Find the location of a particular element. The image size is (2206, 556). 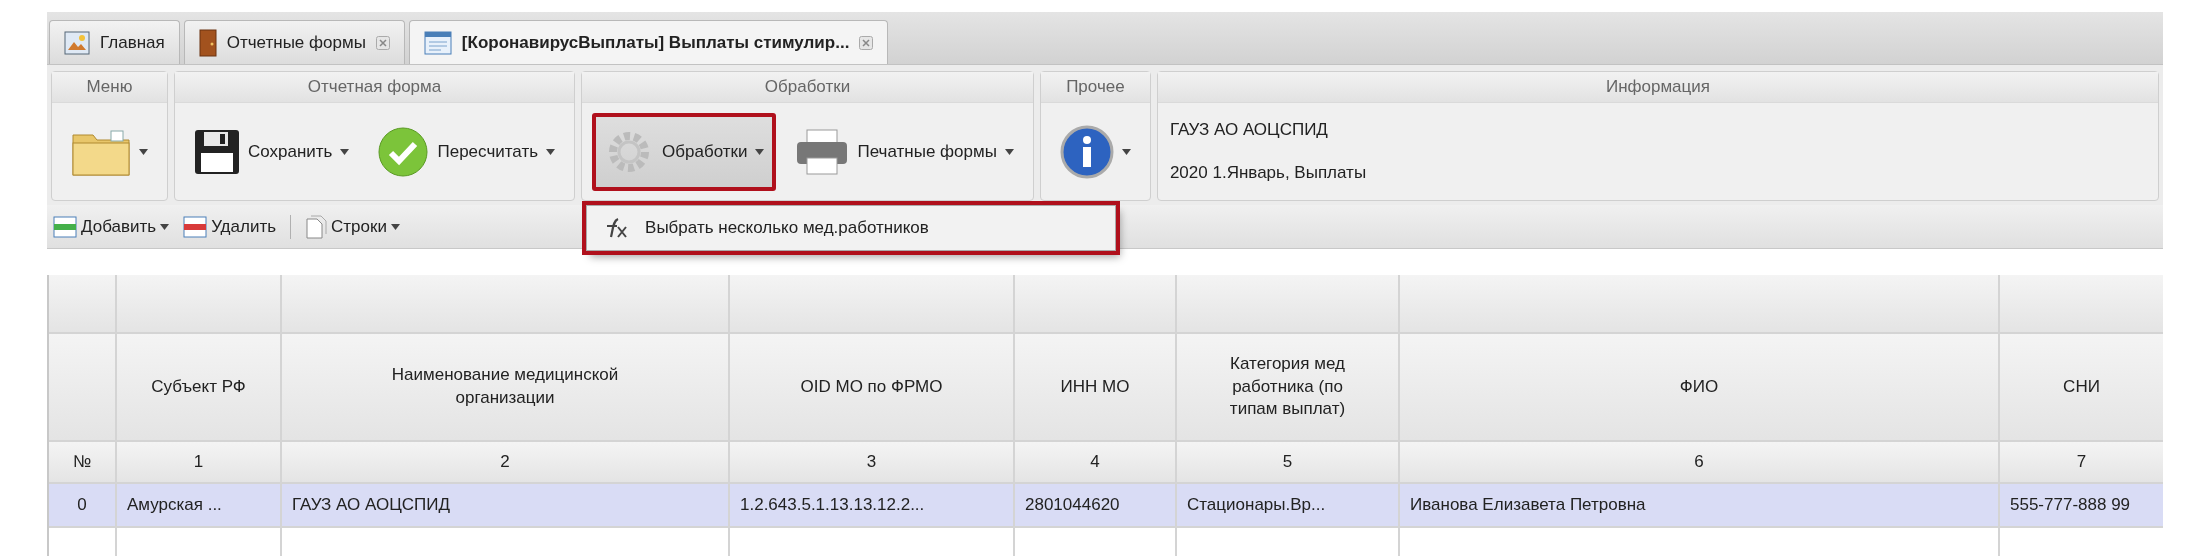

tab: Отчетные формы is located at coordinates (294, 42).